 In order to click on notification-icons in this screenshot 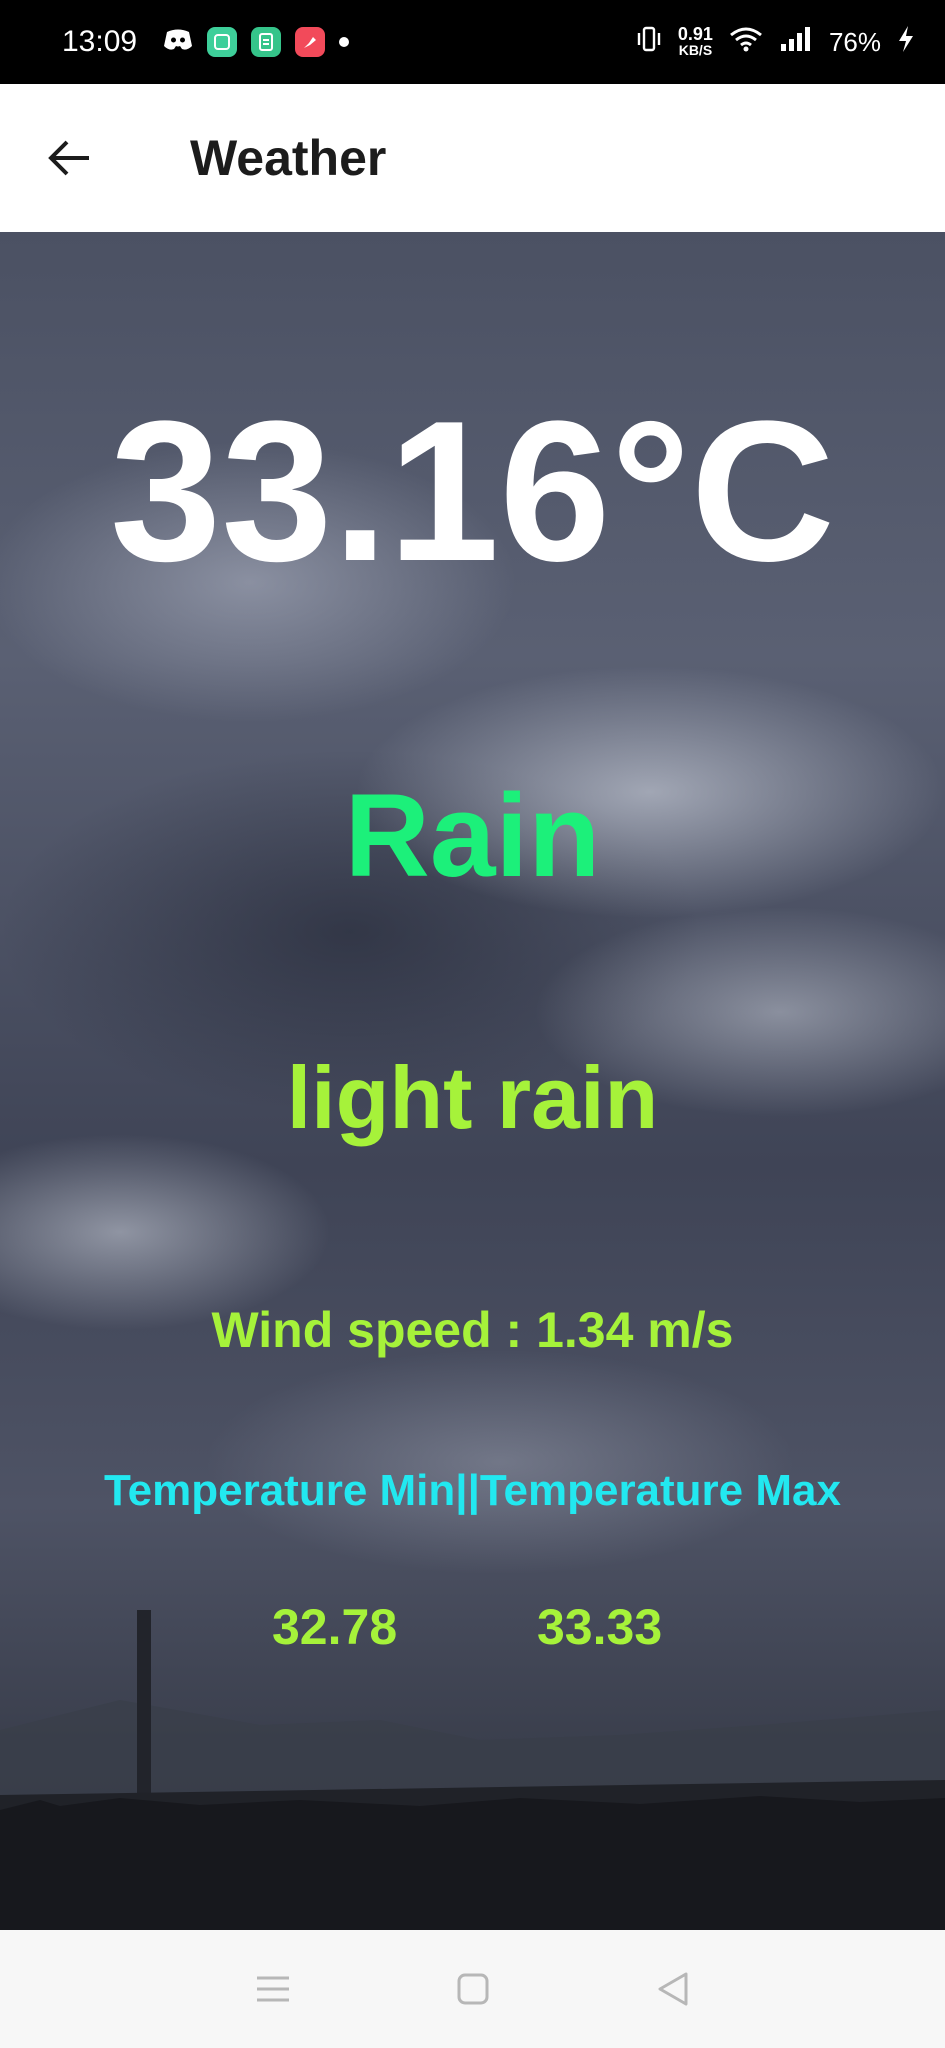, I will do `click(256, 42)`.